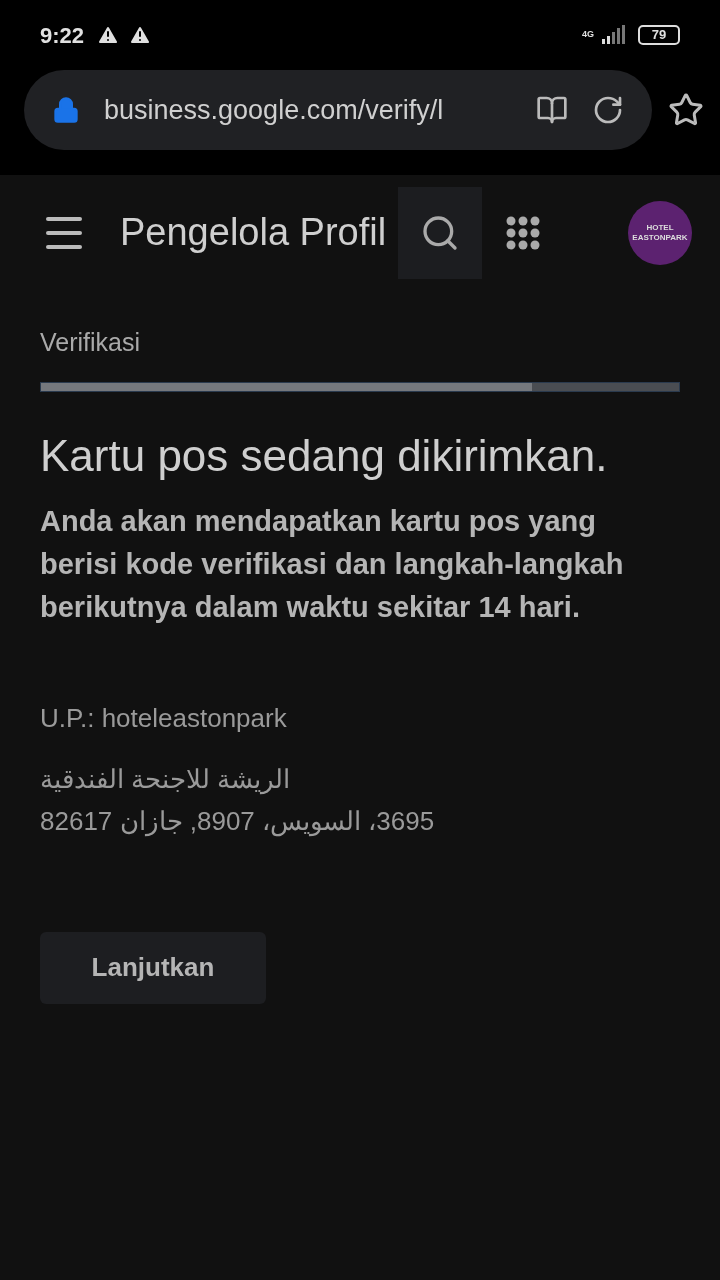 This screenshot has height=1280, width=720. Describe the element at coordinates (237, 821) in the screenshot. I see `address-line: 3695، السويس، 8907, جازان 82617` at that location.